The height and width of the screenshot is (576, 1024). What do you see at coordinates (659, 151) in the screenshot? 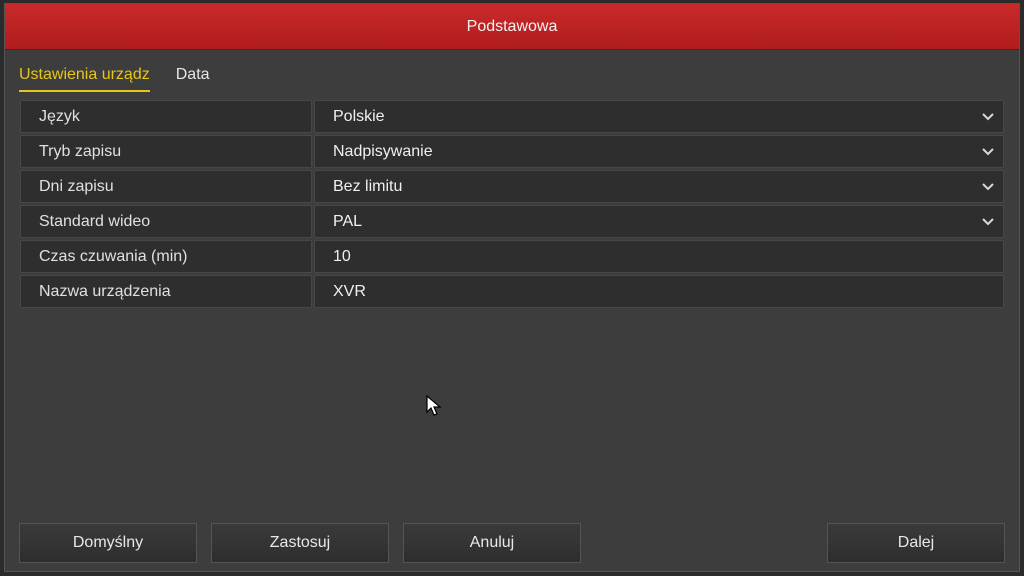
I see `record-mode-select: Nadpisywanie` at bounding box center [659, 151].